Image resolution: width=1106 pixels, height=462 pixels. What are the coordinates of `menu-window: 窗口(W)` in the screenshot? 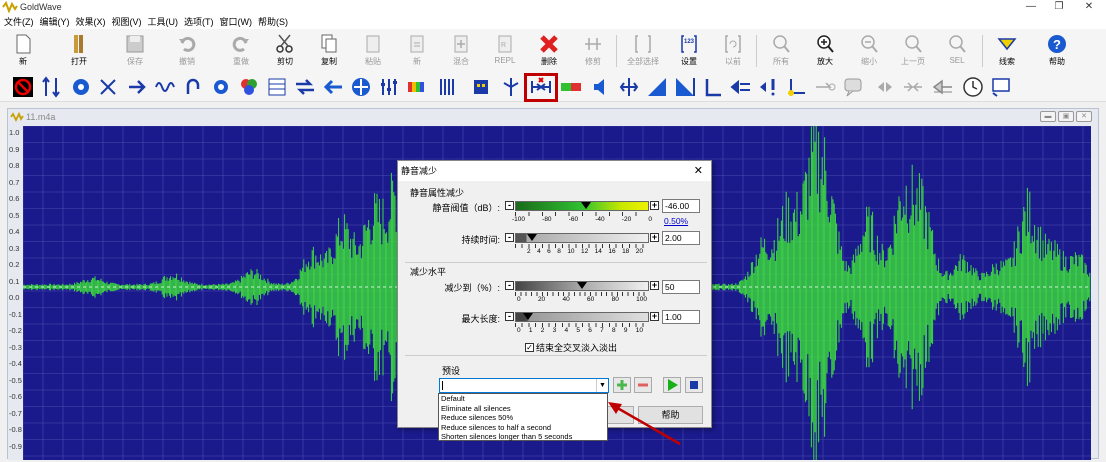 It's located at (236, 21).